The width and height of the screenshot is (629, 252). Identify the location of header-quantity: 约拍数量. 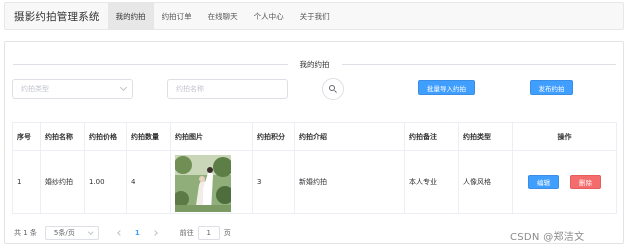
(148, 136).